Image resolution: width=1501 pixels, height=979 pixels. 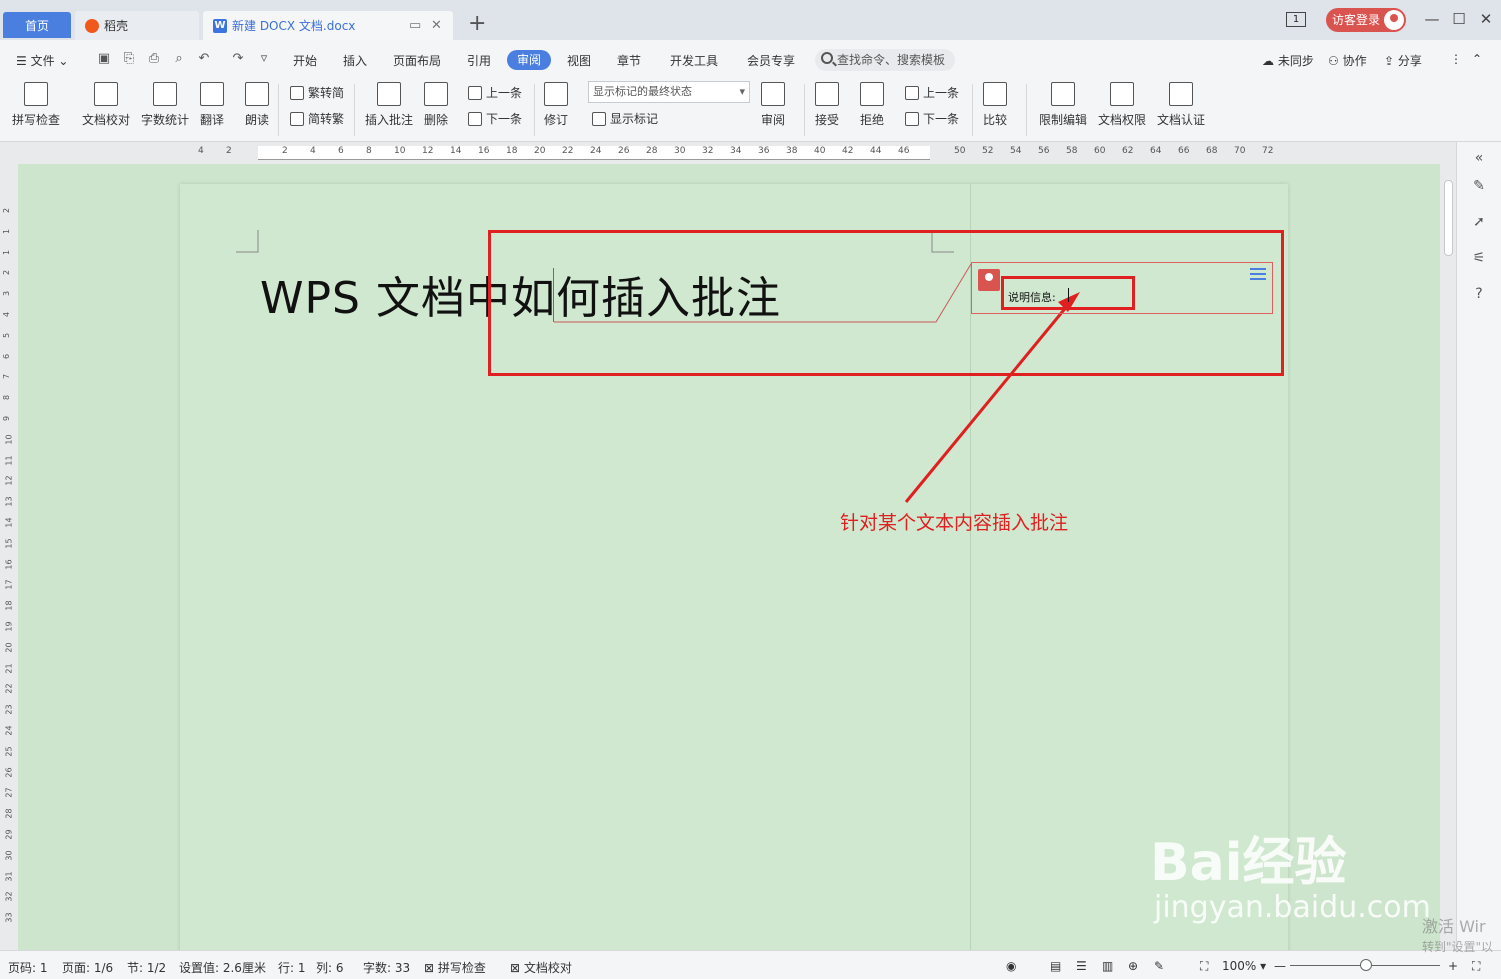 What do you see at coordinates (477, 24) in the screenshot?
I see `new-tab-button: +` at bounding box center [477, 24].